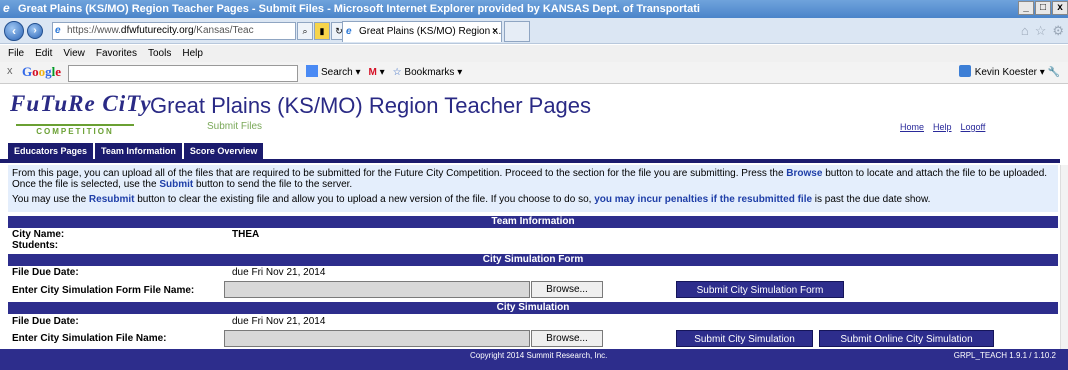 The height and width of the screenshot is (370, 1068). What do you see at coordinates (14, 31) in the screenshot?
I see `back-icon: ‹` at bounding box center [14, 31].